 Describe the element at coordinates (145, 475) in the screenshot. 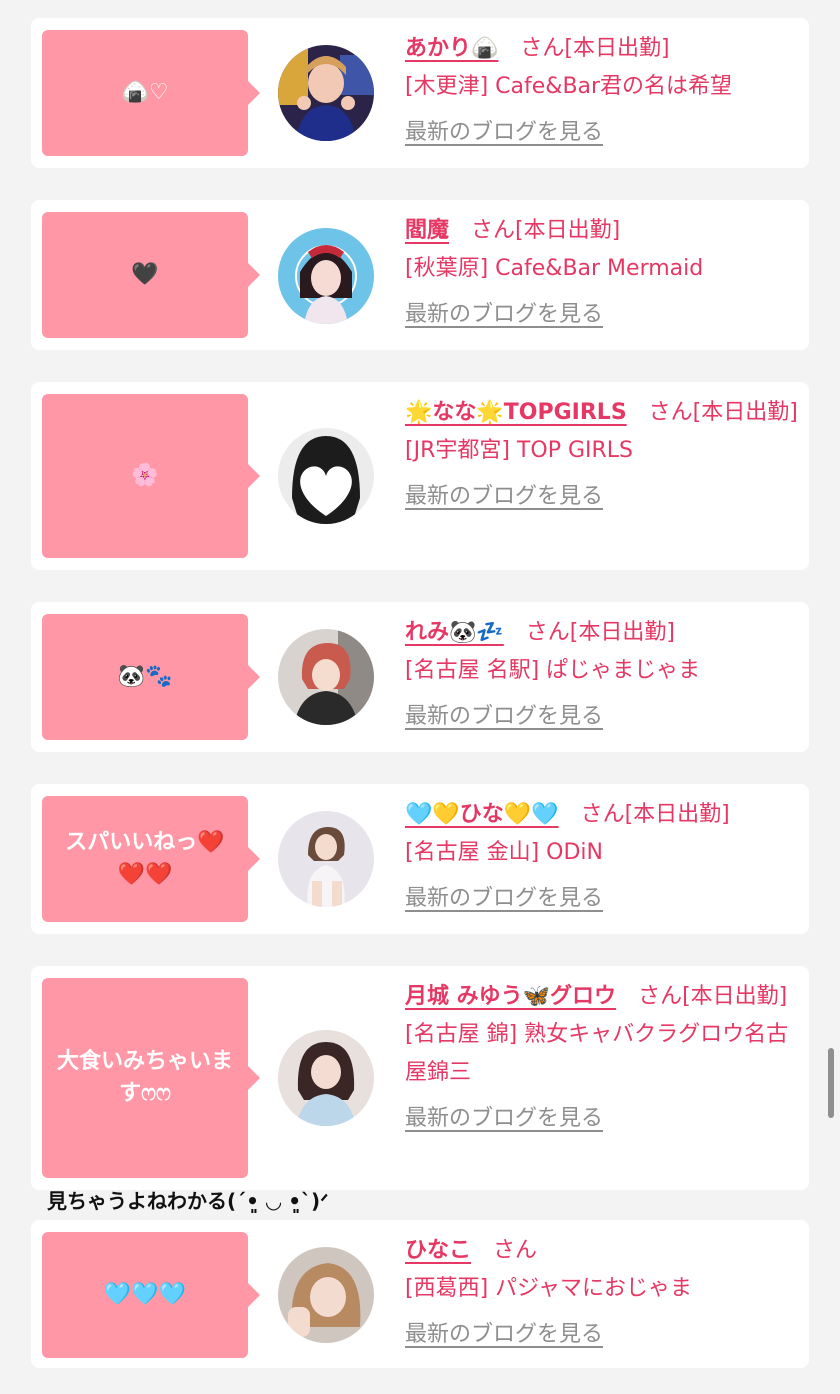

I see `message-text: 🌸` at that location.